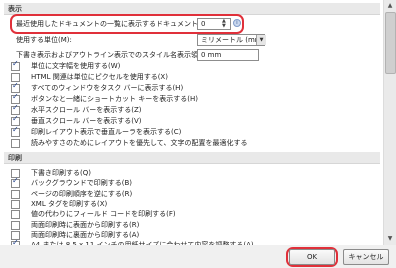  What do you see at coordinates (85, 224) in the screenshot?
I see `print-option-label: 両面印刷時に表面から印刷する(R)` at bounding box center [85, 224].